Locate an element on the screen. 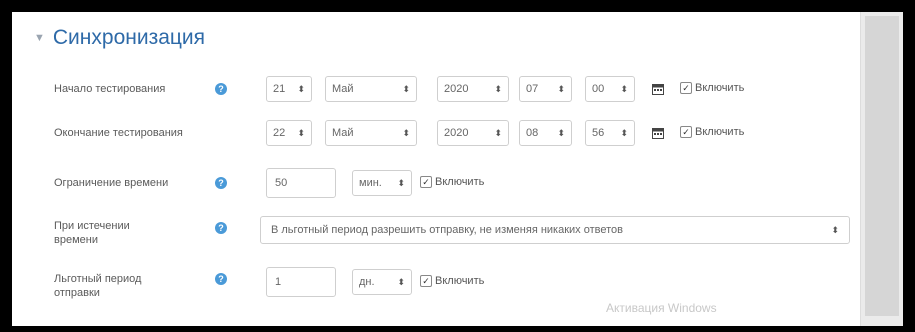  section-title: Синхронизация is located at coordinates (129, 37).